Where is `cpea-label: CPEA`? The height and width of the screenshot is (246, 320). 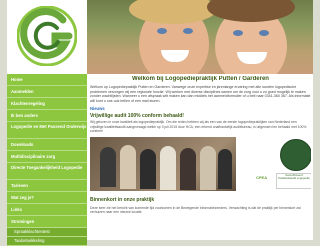 cpea-label: CPEA is located at coordinates (262, 177).